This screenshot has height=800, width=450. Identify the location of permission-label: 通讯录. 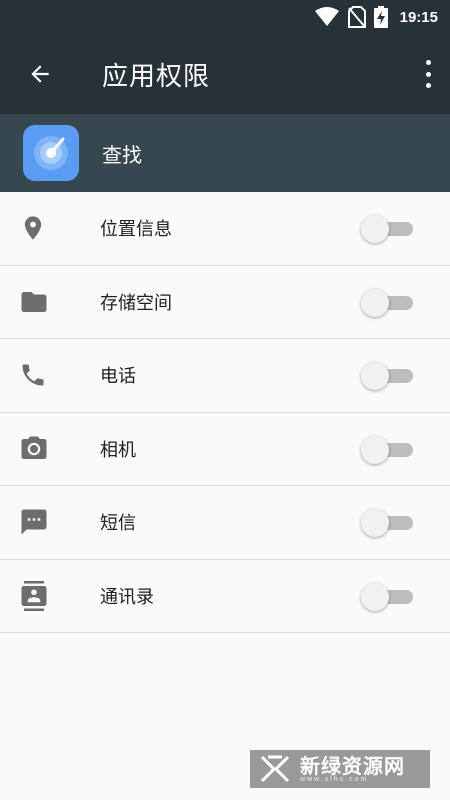
(127, 597).